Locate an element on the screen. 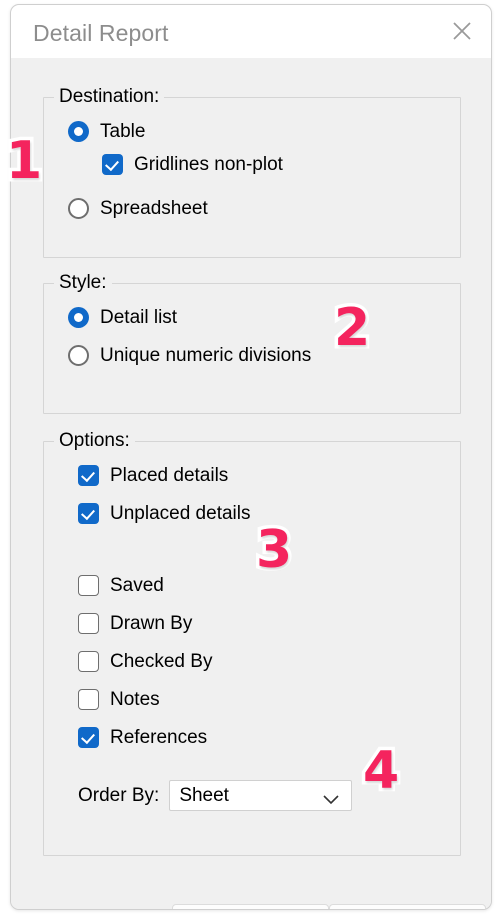 This screenshot has width=502, height=920. cancel-button: Cancel is located at coordinates (407, 906).